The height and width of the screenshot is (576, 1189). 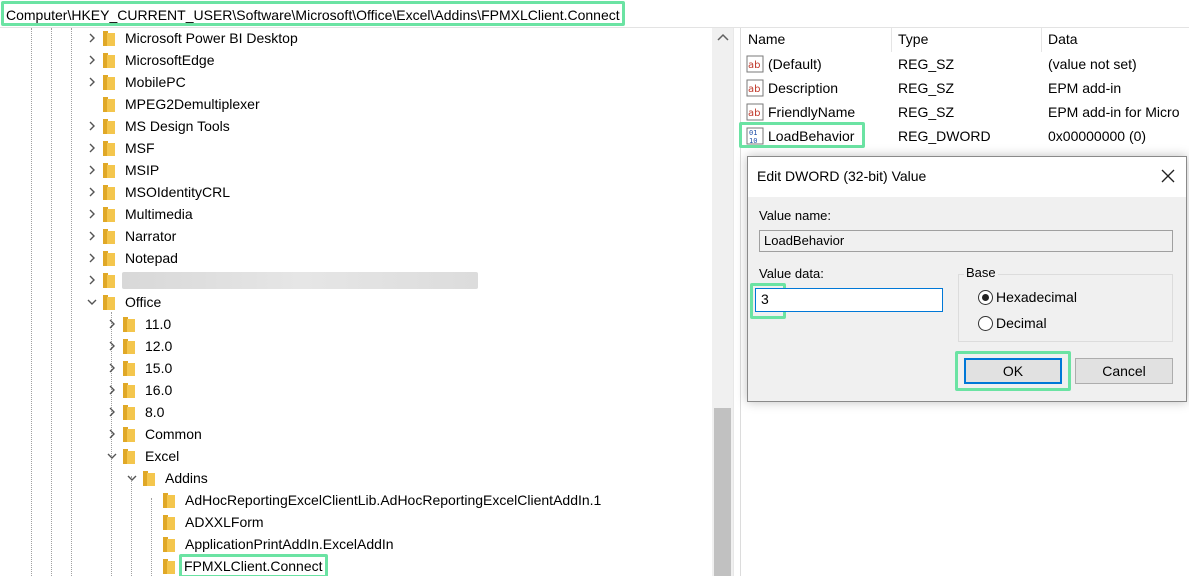 What do you see at coordinates (723, 37) in the screenshot?
I see `scroll-up-icon` at bounding box center [723, 37].